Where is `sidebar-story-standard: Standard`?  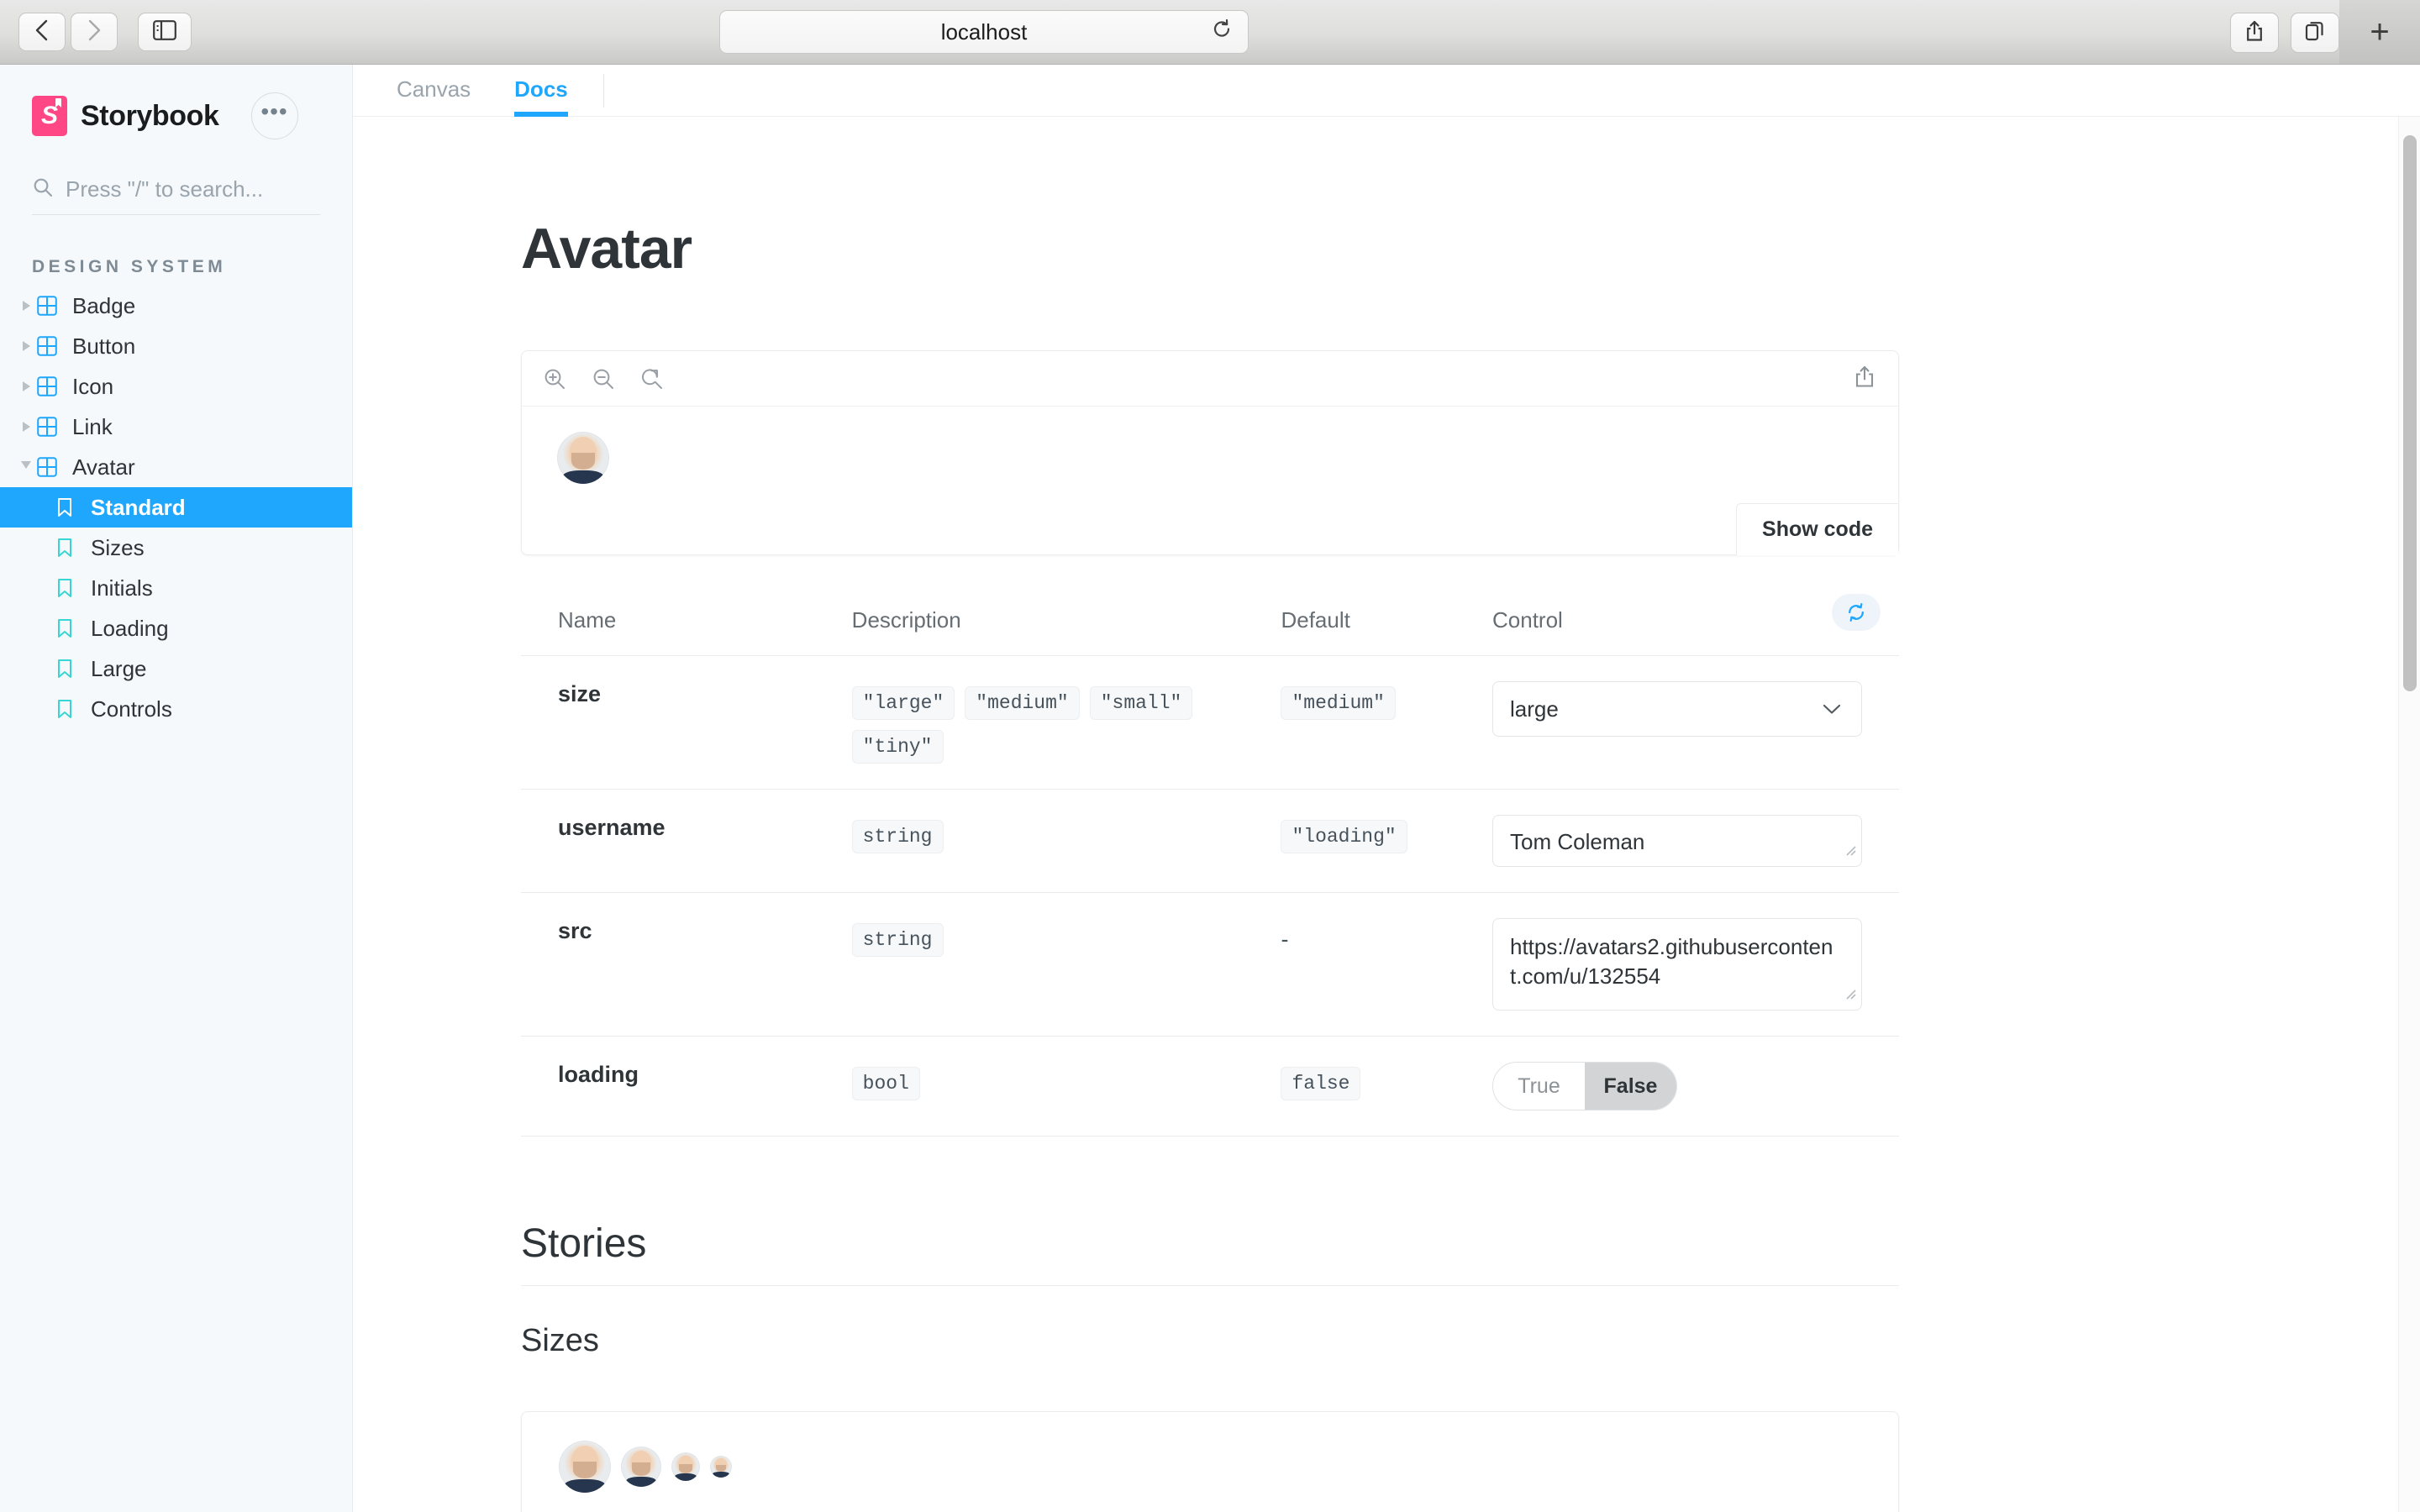
sidebar-story-standard: Standard is located at coordinates (176, 507).